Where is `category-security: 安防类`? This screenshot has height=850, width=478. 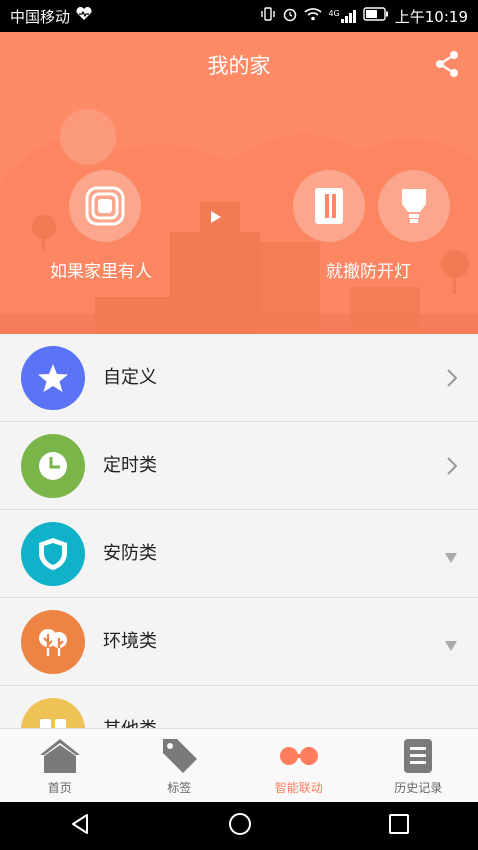
category-security: 安防类 is located at coordinates (239, 554).